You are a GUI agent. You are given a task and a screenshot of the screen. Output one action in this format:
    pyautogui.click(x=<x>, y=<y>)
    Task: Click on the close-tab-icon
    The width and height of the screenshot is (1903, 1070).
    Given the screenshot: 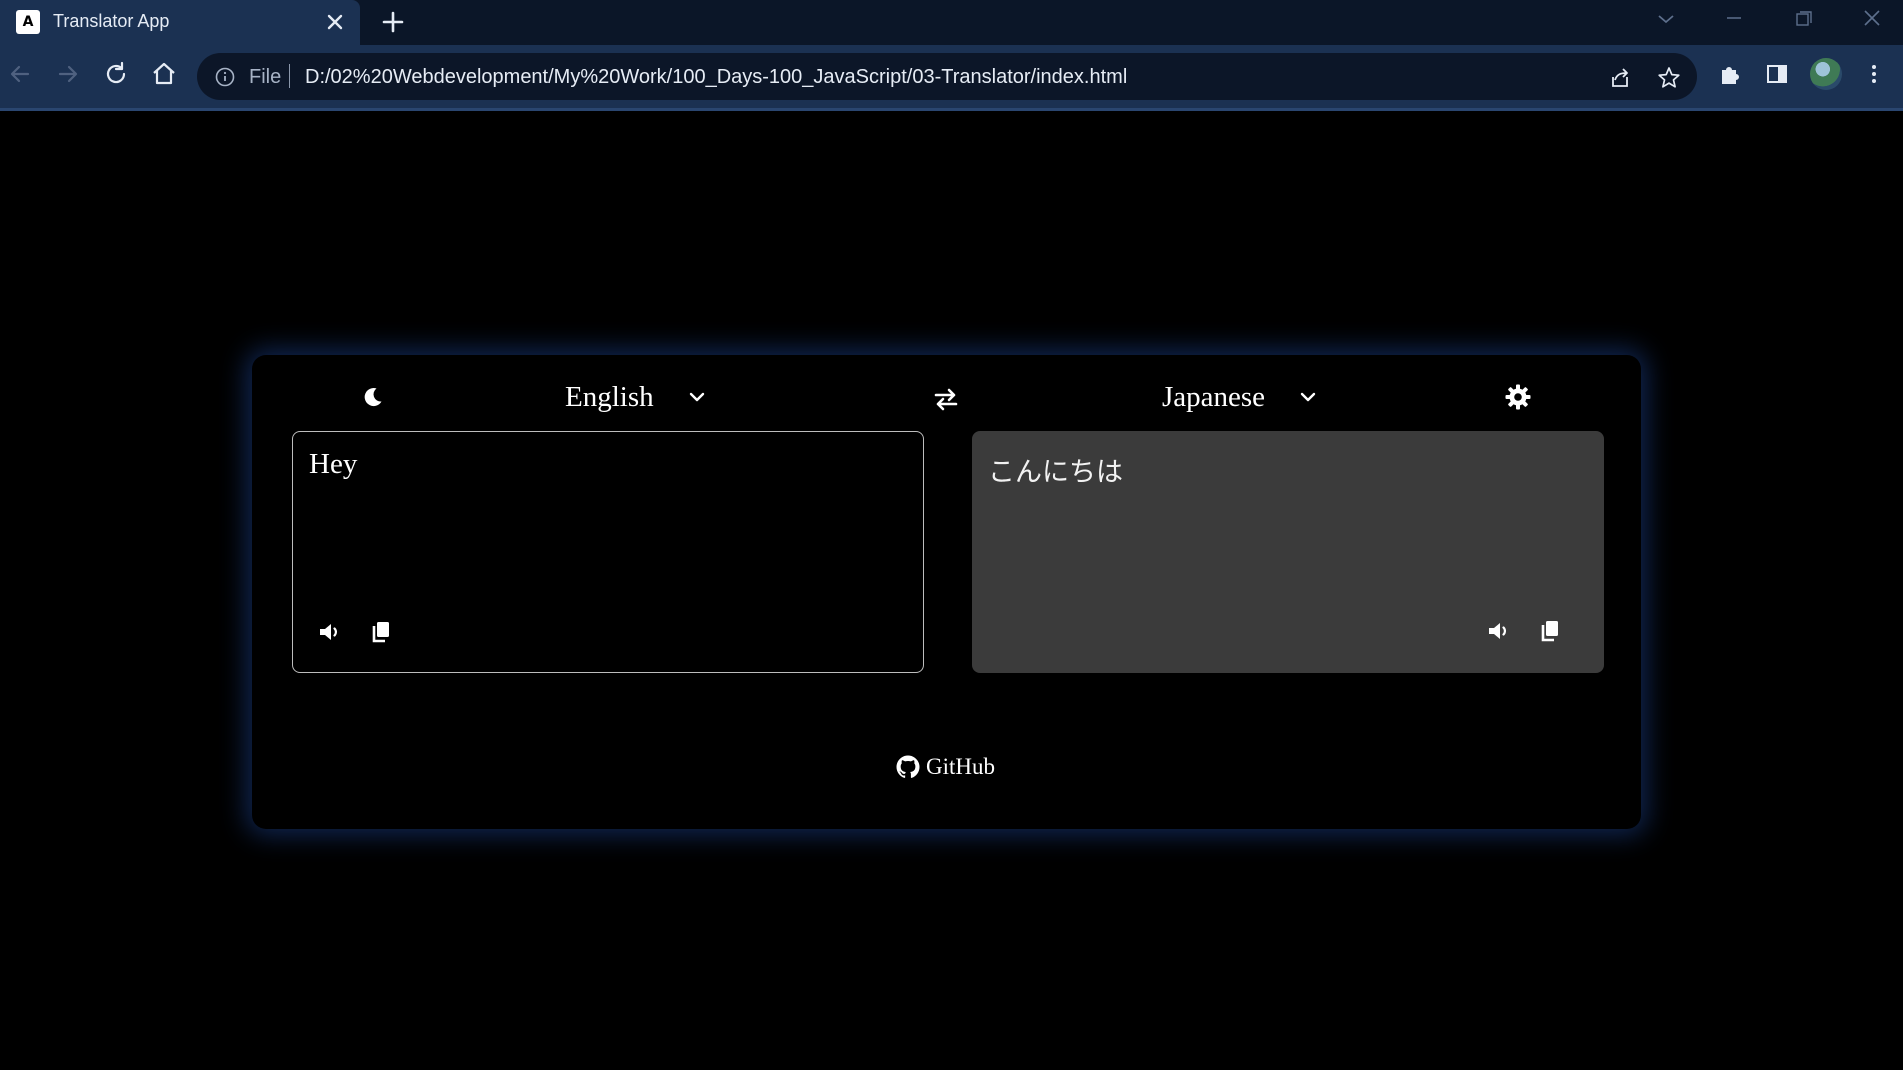 What is the action you would take?
    pyautogui.click(x=335, y=22)
    